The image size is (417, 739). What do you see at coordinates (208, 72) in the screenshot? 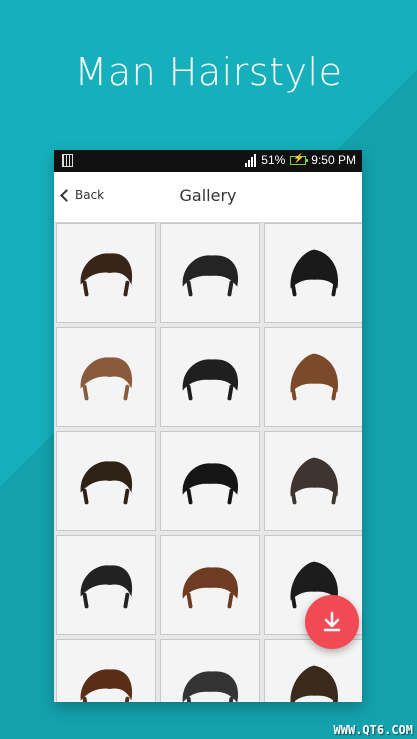
I see `headline: Man Hairstyle` at bounding box center [208, 72].